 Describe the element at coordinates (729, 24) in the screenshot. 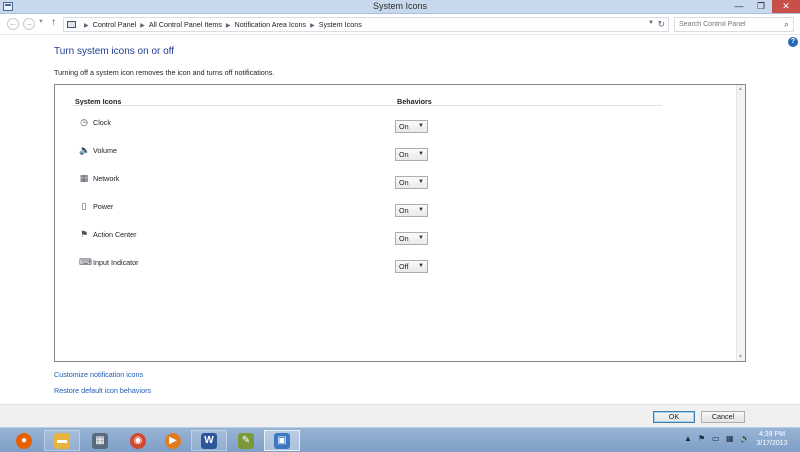

I see `search-input` at that location.